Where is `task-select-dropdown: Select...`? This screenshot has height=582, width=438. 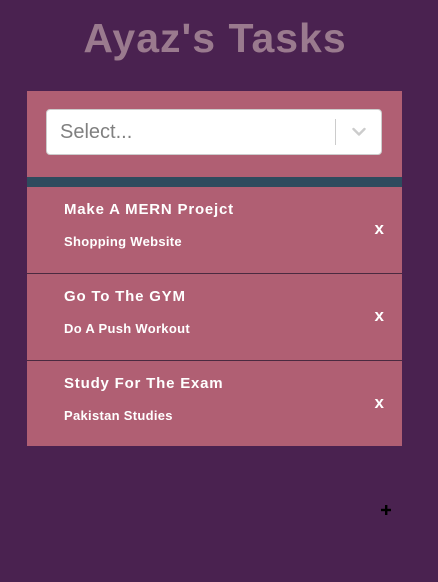
task-select-dropdown: Select... is located at coordinates (214, 132).